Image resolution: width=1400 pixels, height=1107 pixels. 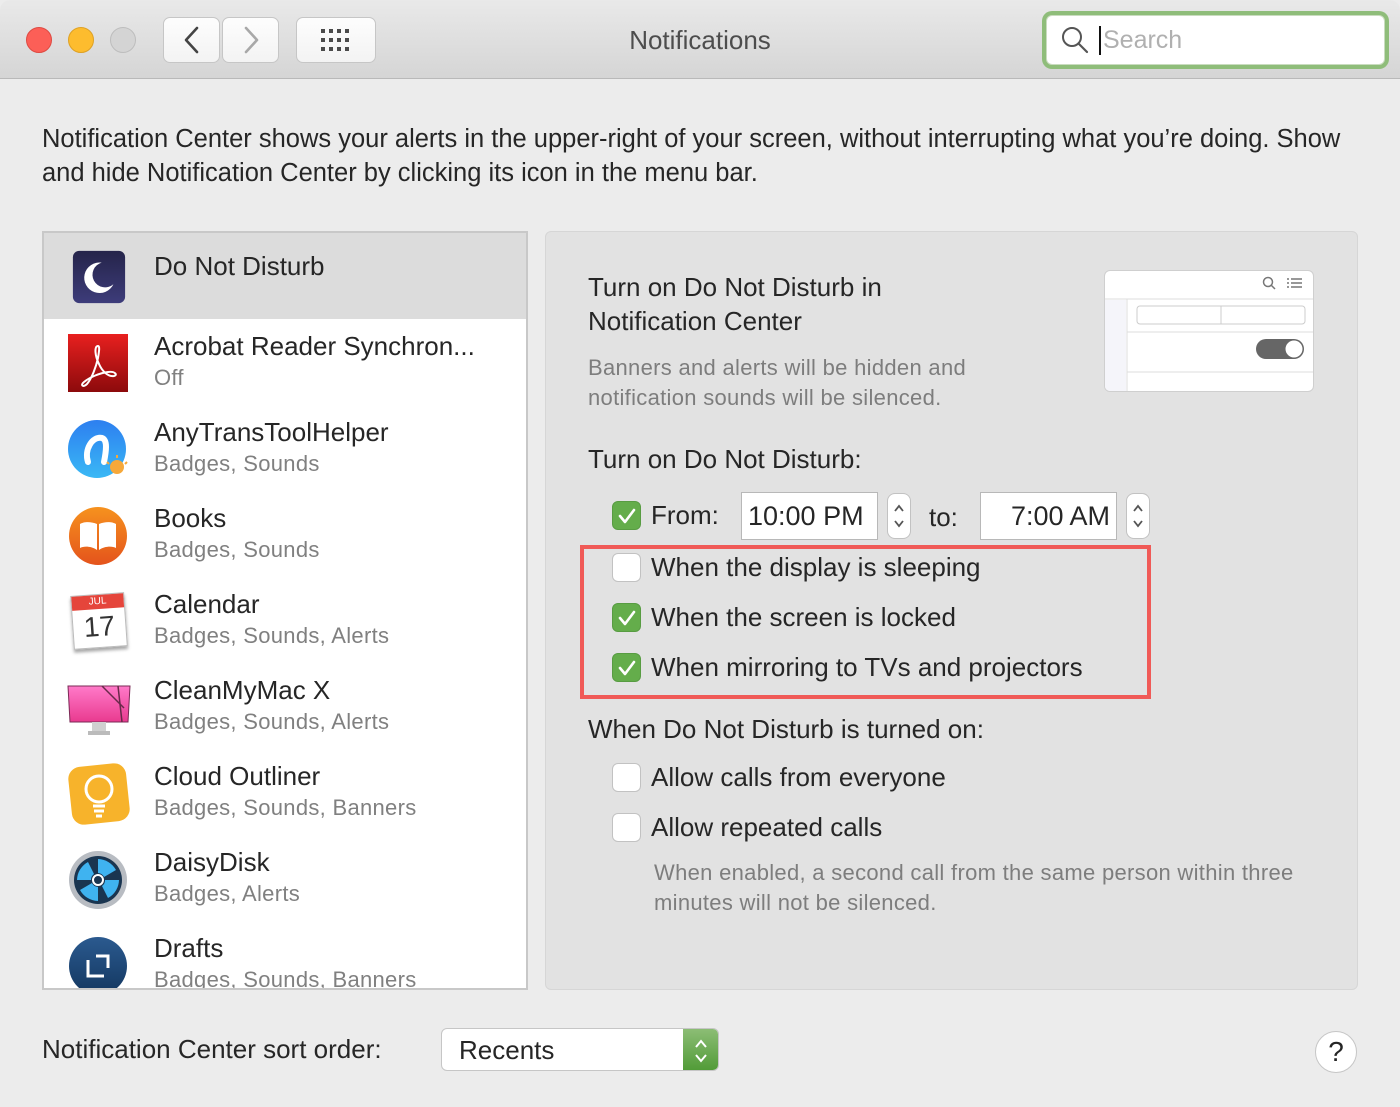 I want to click on search-icon, so click(x=1075, y=40).